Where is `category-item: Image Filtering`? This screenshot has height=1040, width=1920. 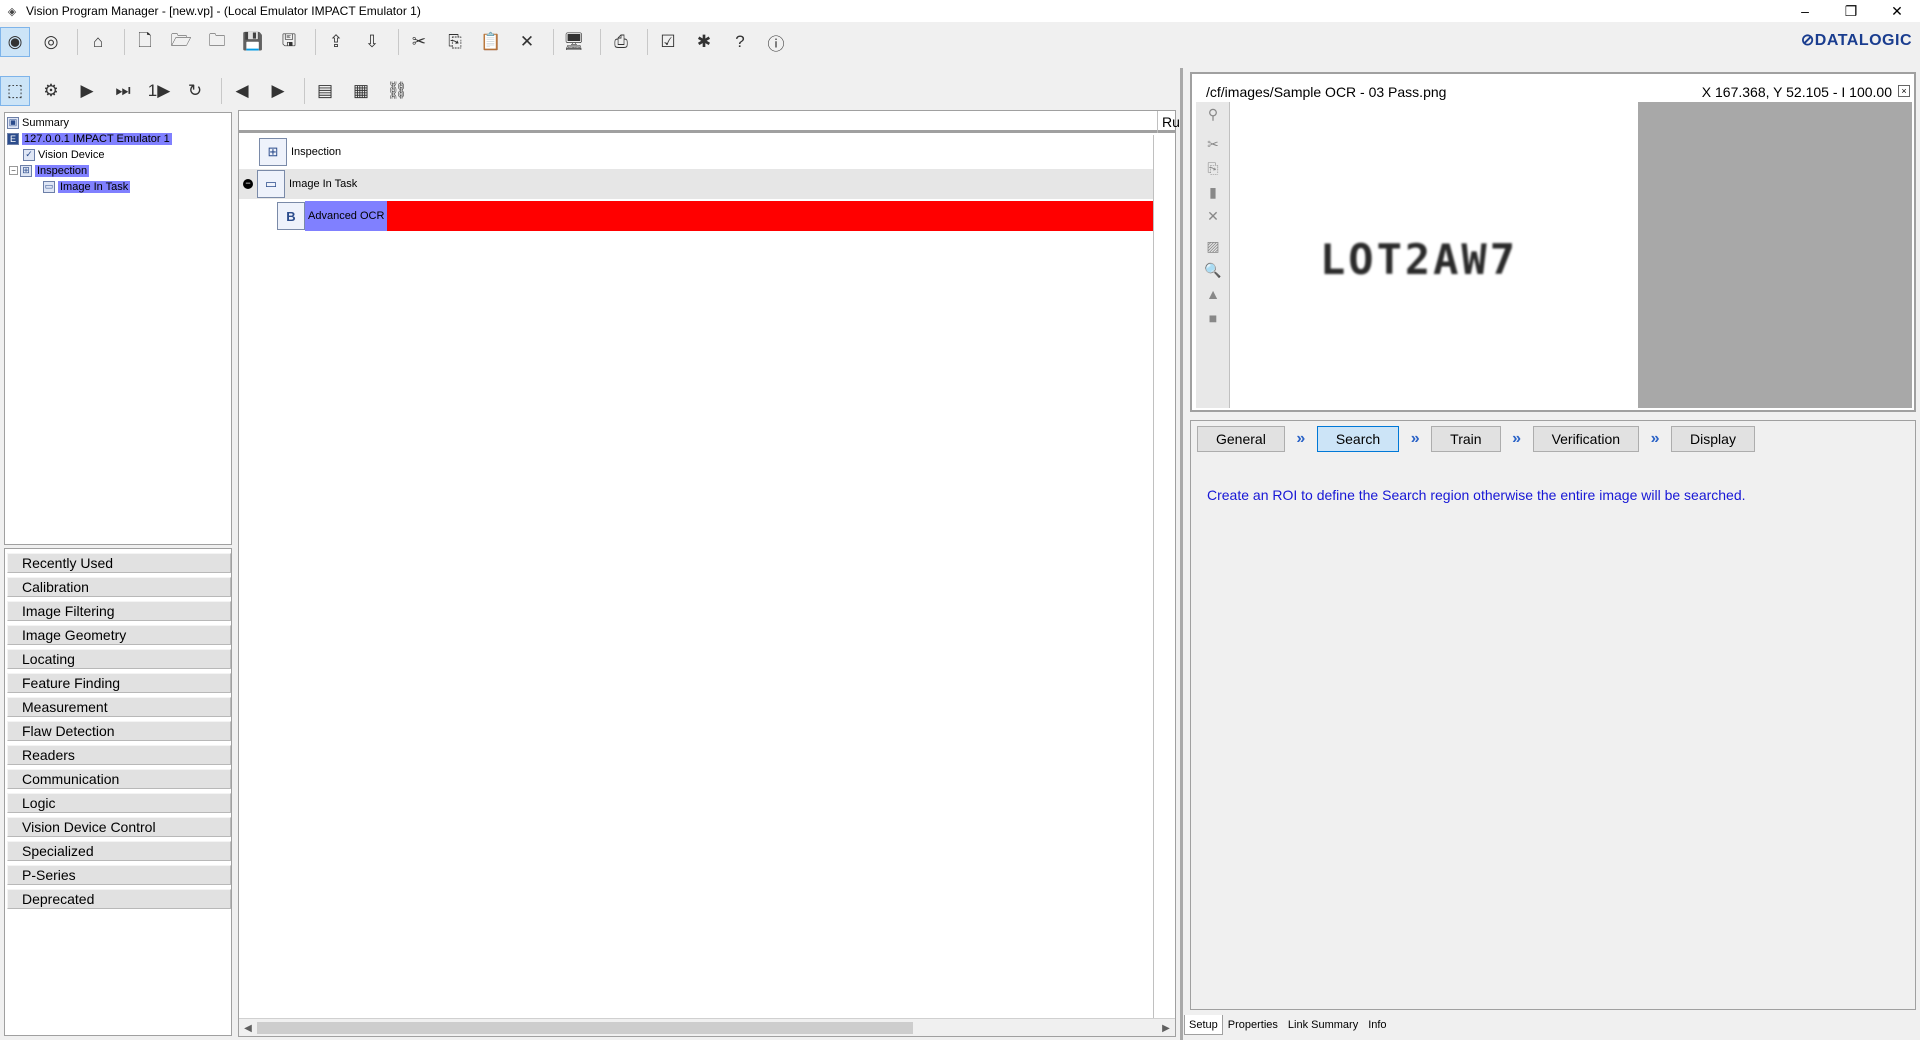 category-item: Image Filtering is located at coordinates (119, 611).